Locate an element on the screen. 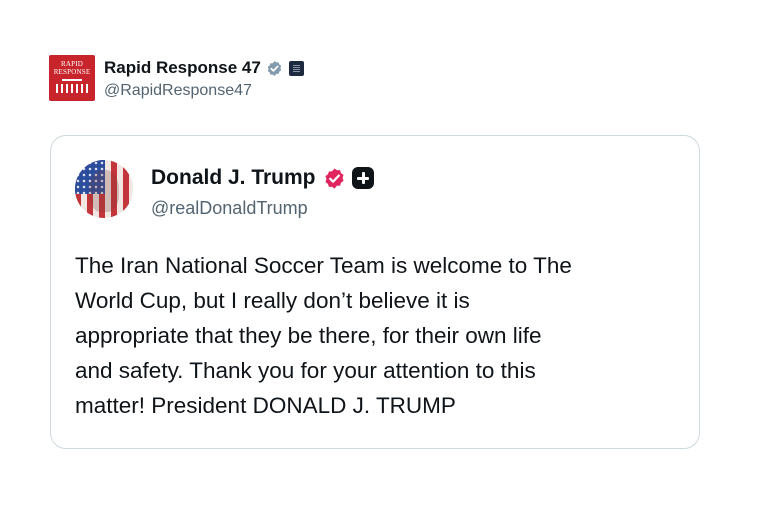 The height and width of the screenshot is (513, 767). rapid-response-avatar: RAPID RESPONSE is located at coordinates (72, 78).